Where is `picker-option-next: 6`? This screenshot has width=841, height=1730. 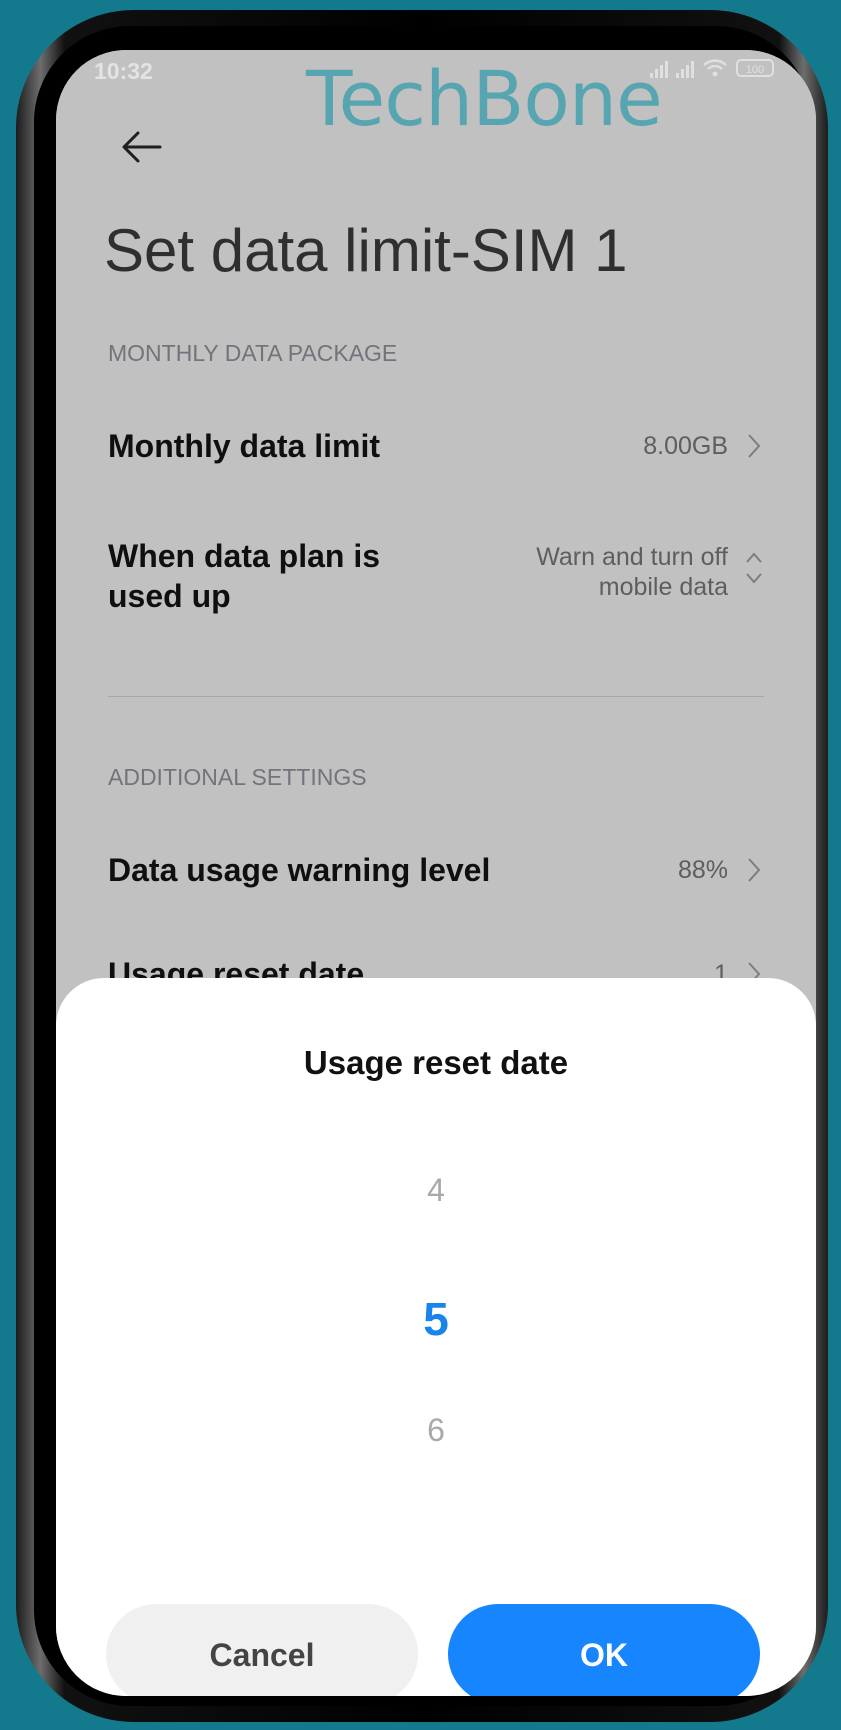
picker-option-next: 6 is located at coordinates (436, 1430).